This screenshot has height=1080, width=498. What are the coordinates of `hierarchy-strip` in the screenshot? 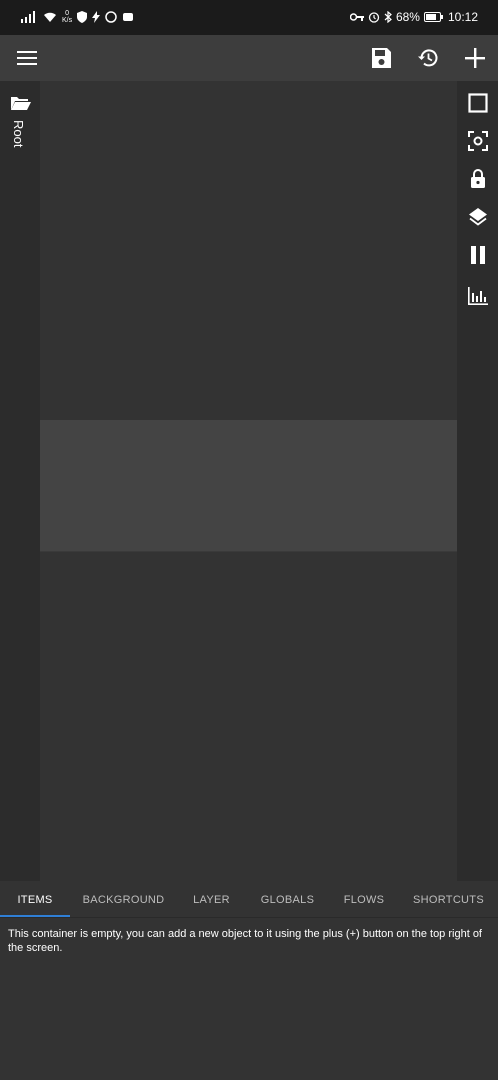 It's located at (20, 481).